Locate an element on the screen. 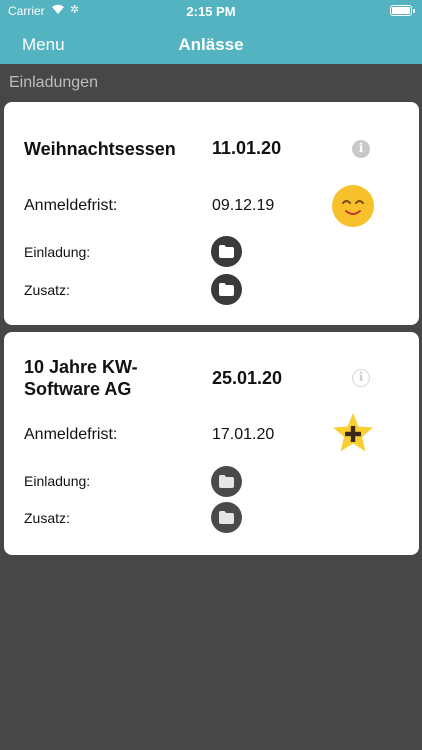 This screenshot has width=422, height=750. smiley-face-icon is located at coordinates (353, 206).